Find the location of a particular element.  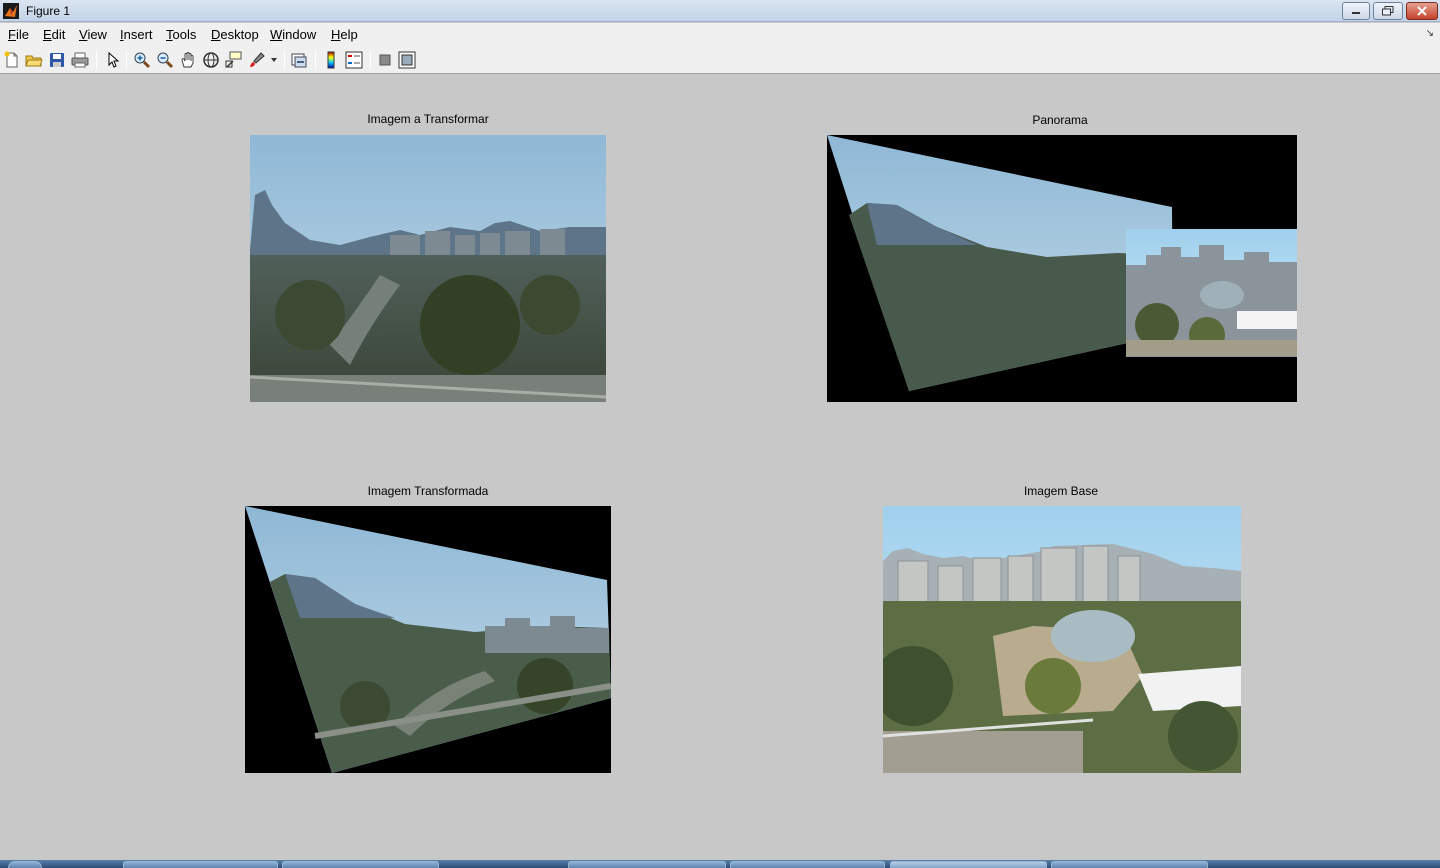

legend-icon is located at coordinates (354, 60).